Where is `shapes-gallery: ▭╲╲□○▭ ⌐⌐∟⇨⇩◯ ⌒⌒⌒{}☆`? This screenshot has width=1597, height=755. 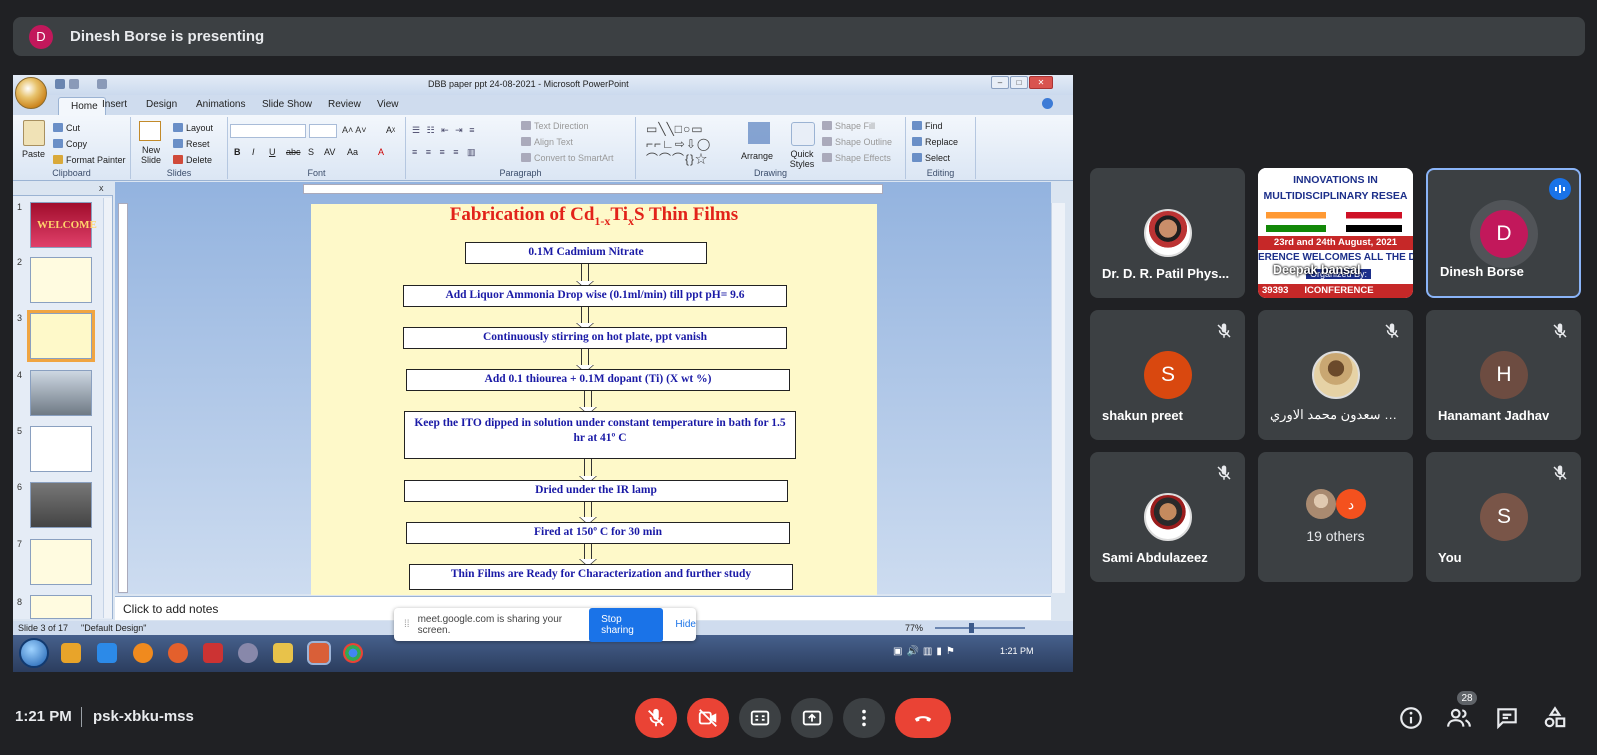
shapes-gallery: ▭╲╲□○▭ ⌐⌐∟⇨⇩◯ ⌒⌒⌒{}☆ is located at coordinates (695, 144).